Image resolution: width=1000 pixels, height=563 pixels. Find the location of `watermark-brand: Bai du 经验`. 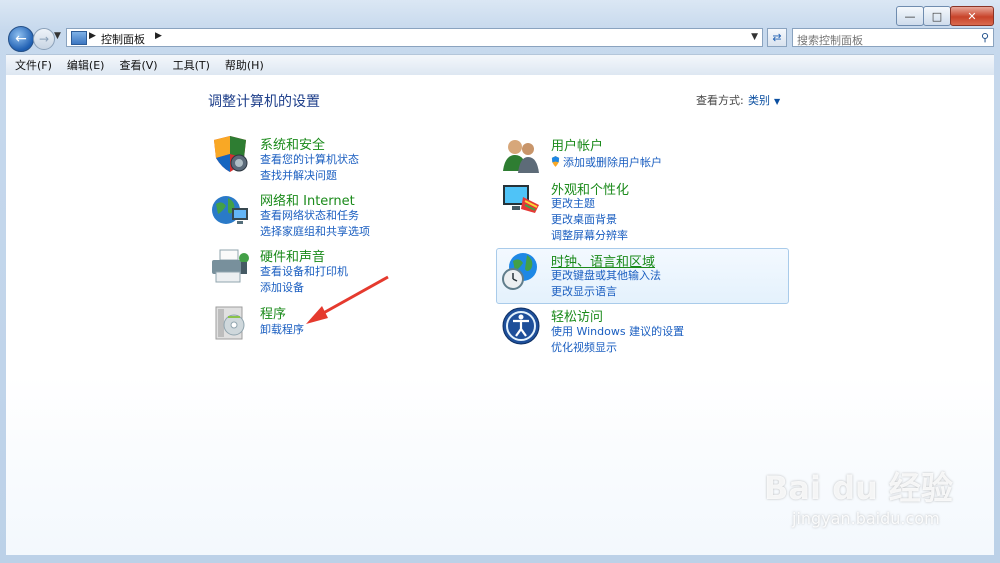

watermark-brand: Bai du 经验 is located at coordinates (858, 488).